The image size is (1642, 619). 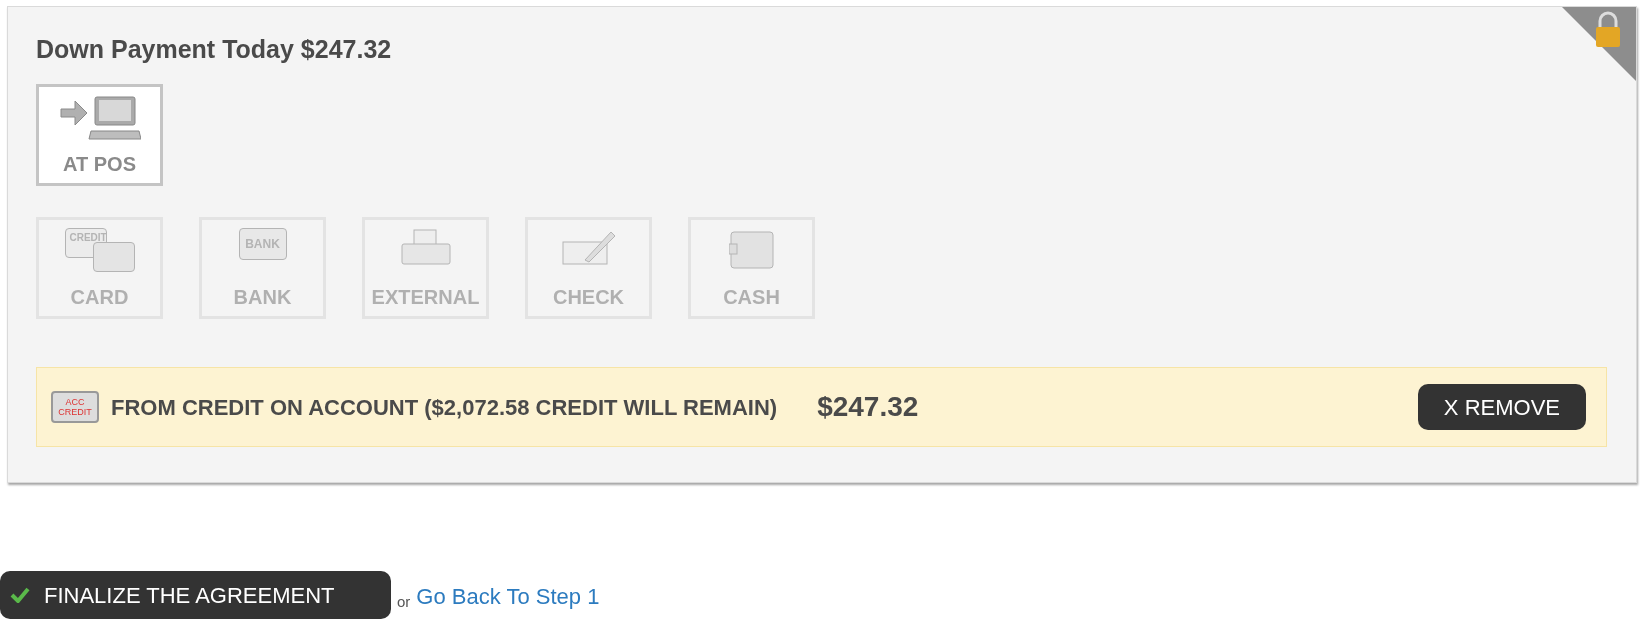 I want to click on arrow-computer-icon, so click(x=99, y=118).